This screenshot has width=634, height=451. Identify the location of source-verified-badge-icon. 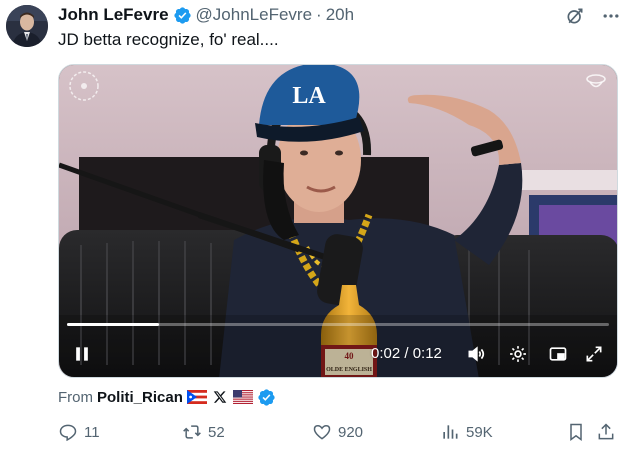
(266, 397).